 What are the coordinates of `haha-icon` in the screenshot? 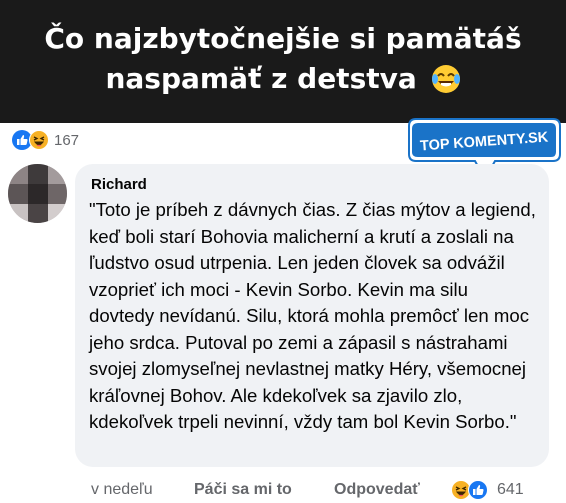 It's located at (39, 140).